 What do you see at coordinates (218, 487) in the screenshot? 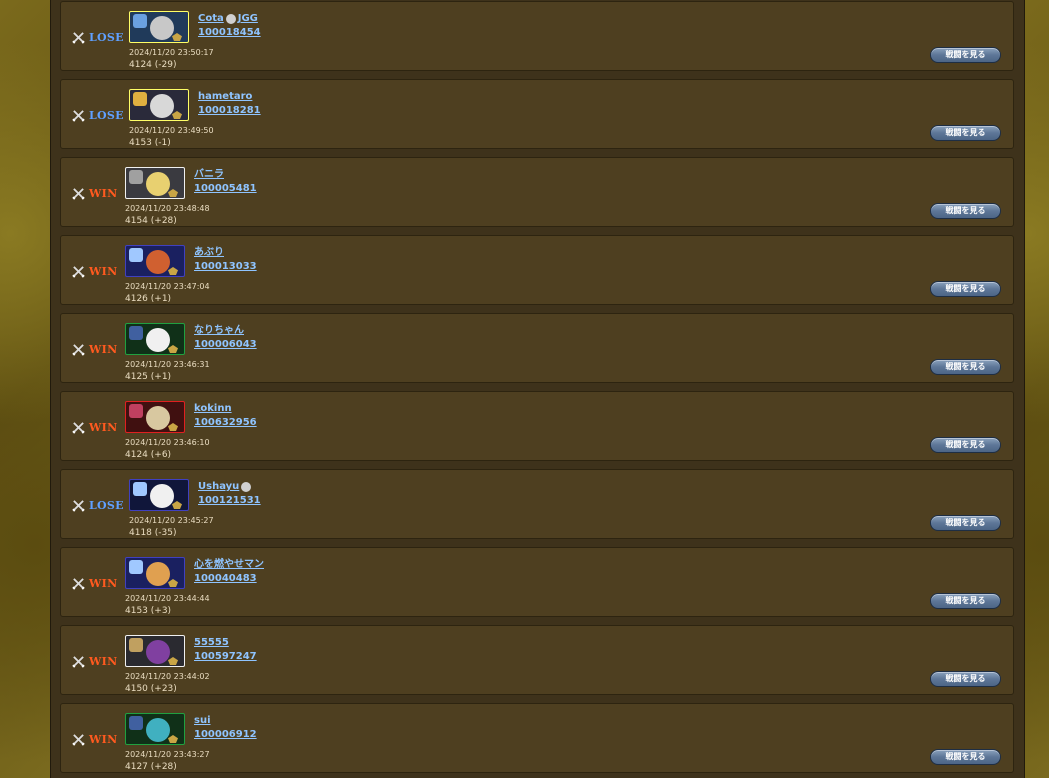
I see `player-name-link: Ushayu` at bounding box center [218, 487].